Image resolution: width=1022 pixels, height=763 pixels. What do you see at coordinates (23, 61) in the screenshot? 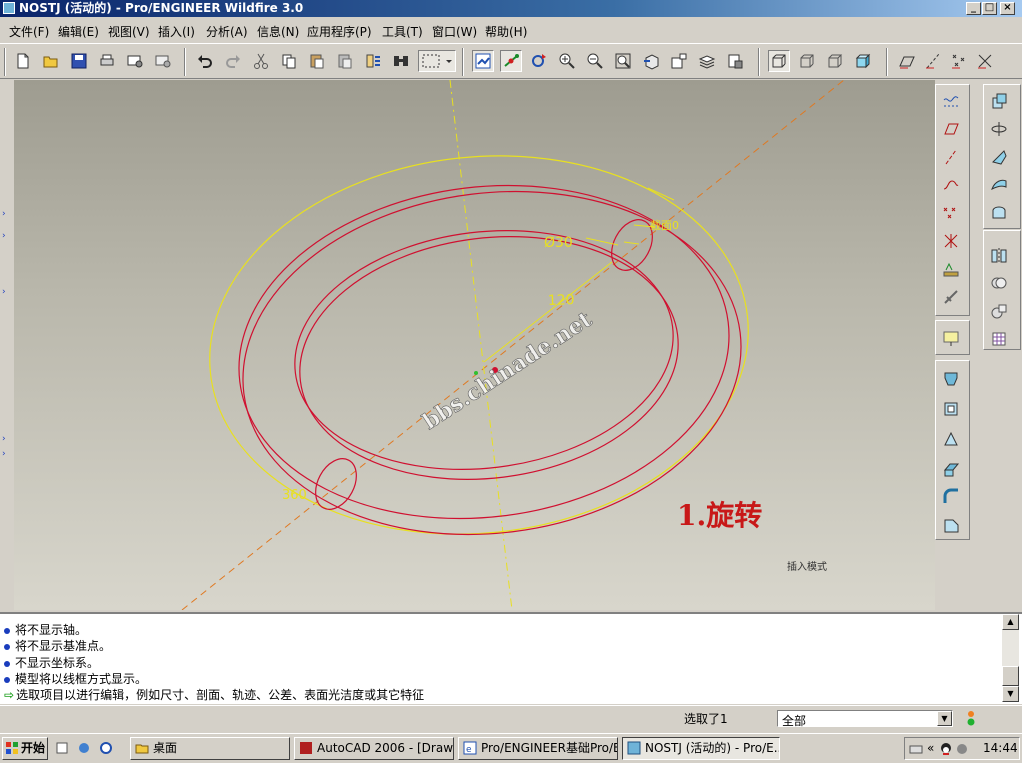
I see `new-icon` at bounding box center [23, 61].